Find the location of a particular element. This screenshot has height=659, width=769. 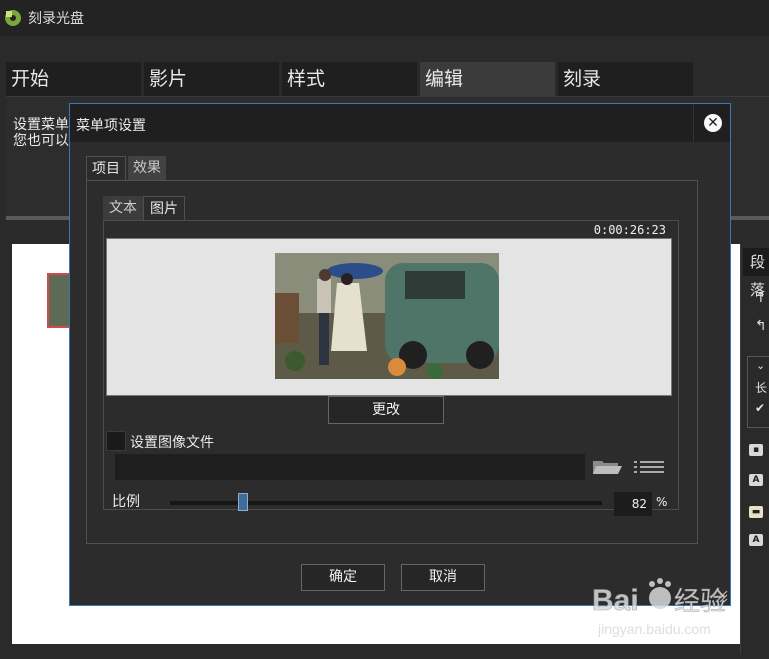

timecode: 0:00:26:23 is located at coordinates (629, 230).